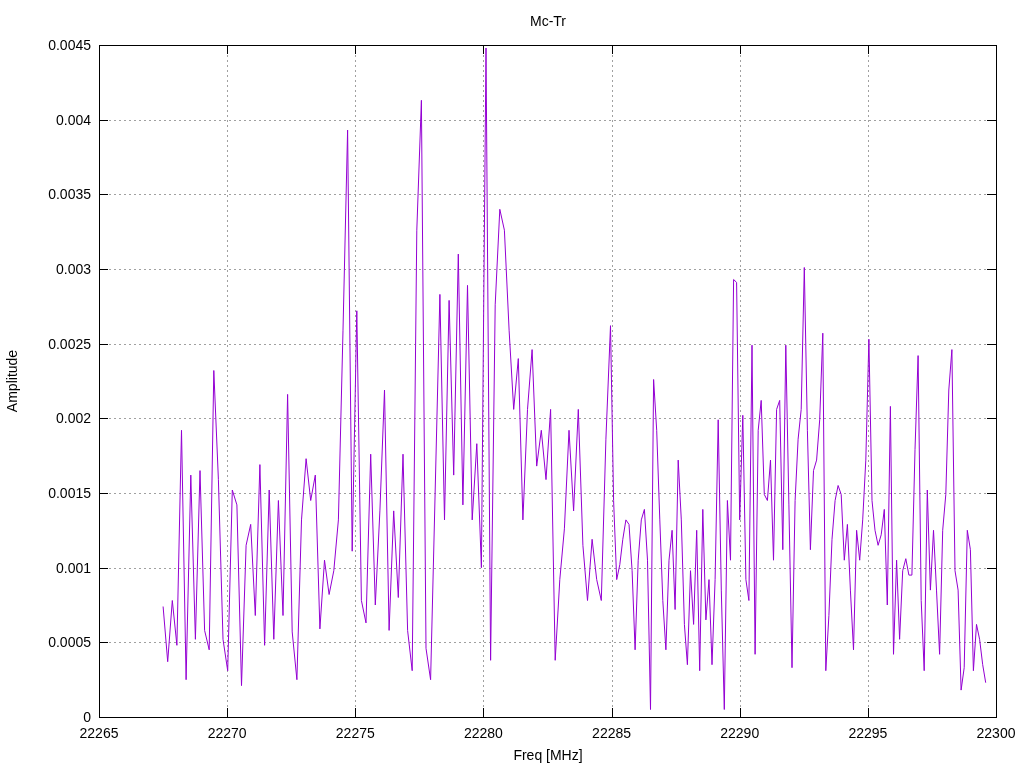  Describe the element at coordinates (99, 733) in the screenshot. I see `x-tick-label: 22265` at that location.